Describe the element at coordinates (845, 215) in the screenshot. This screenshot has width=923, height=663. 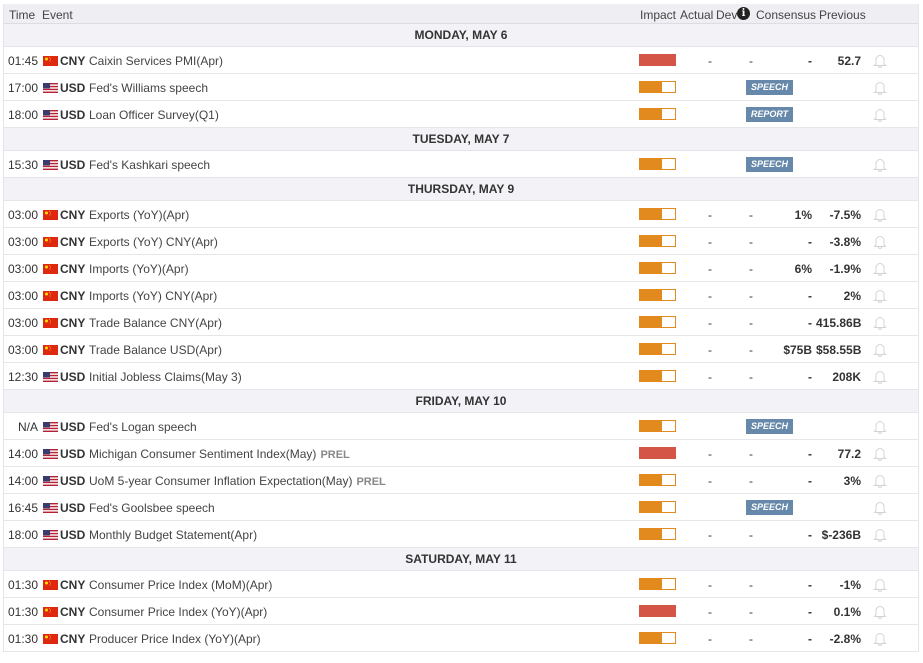
I see `previous-value: -7.5%` at that location.